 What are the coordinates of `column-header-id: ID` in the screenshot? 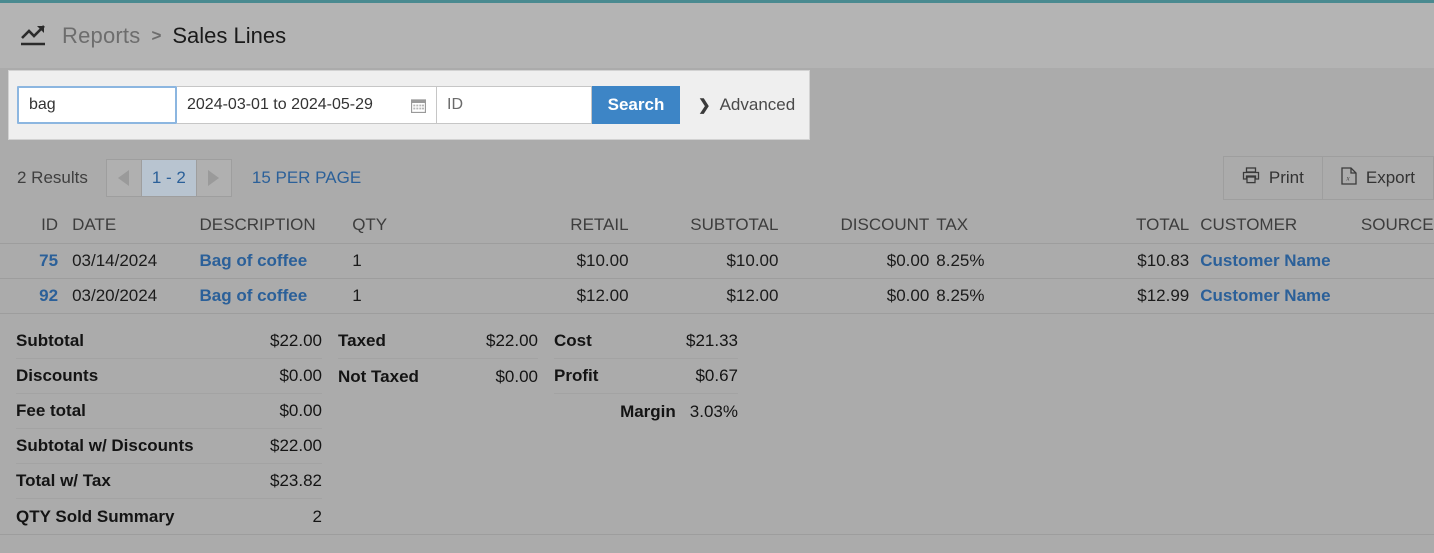 It's located at (29, 225).